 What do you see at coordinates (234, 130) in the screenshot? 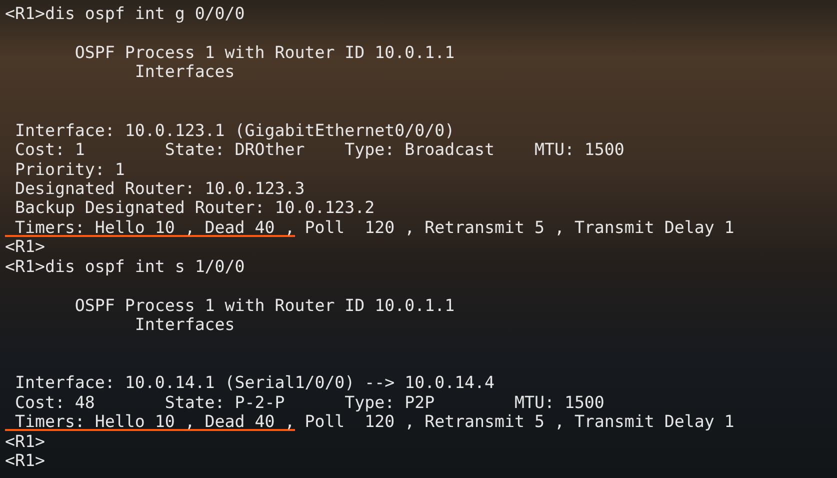
I see `terminal-text: Interface: 10.0.123.1 (GigabitEthernet0/0/0)` at bounding box center [234, 130].